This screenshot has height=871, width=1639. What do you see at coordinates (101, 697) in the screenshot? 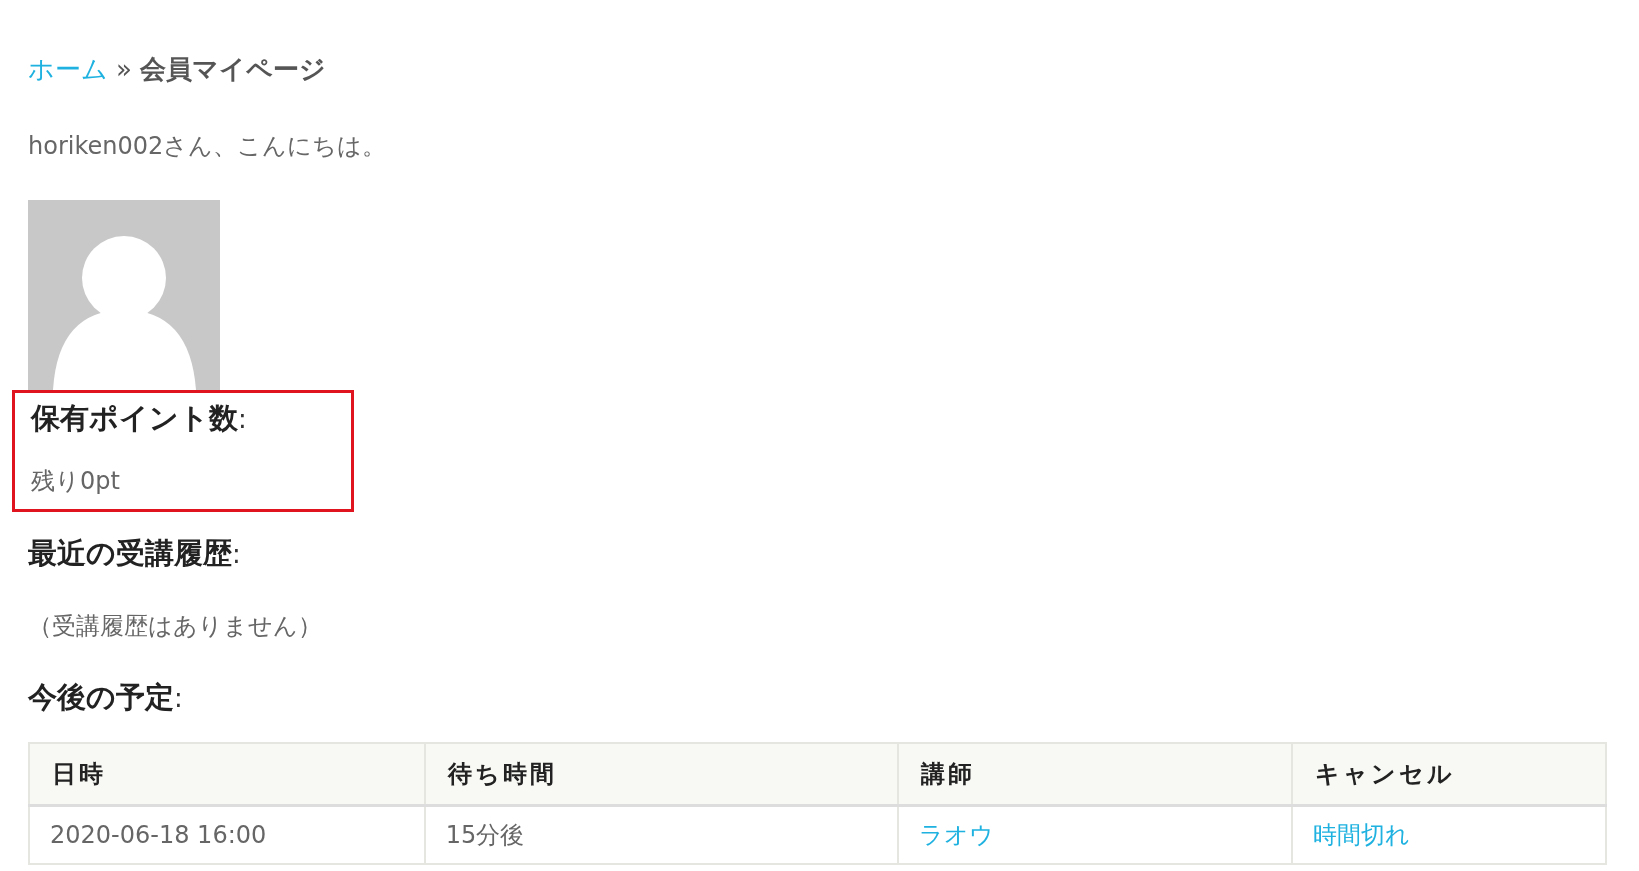
I see `section-heading: 今後の予定` at bounding box center [101, 697].